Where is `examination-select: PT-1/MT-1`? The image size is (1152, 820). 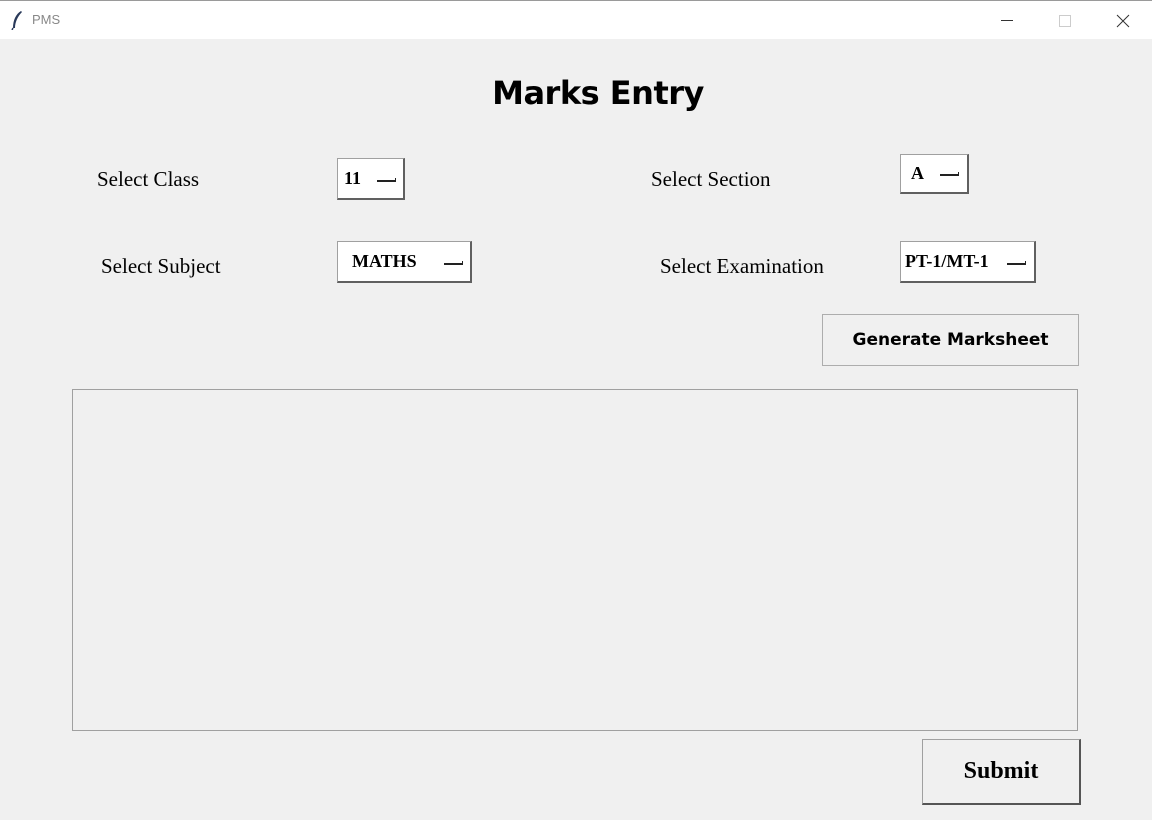 examination-select: PT-1/MT-1 is located at coordinates (968, 262).